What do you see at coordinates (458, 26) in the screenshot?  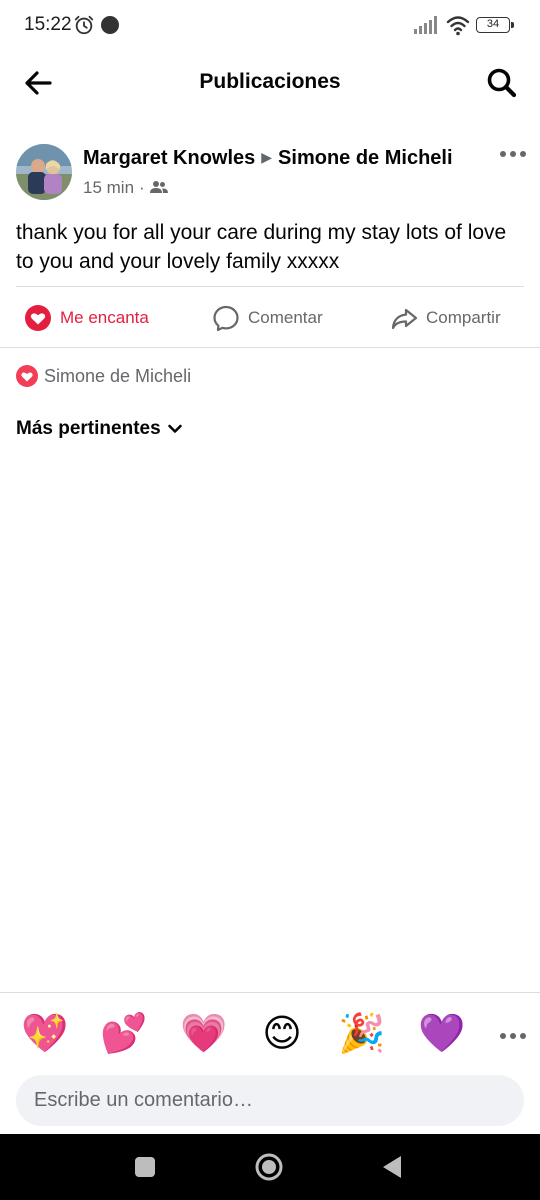 I see `wifi-icon` at bounding box center [458, 26].